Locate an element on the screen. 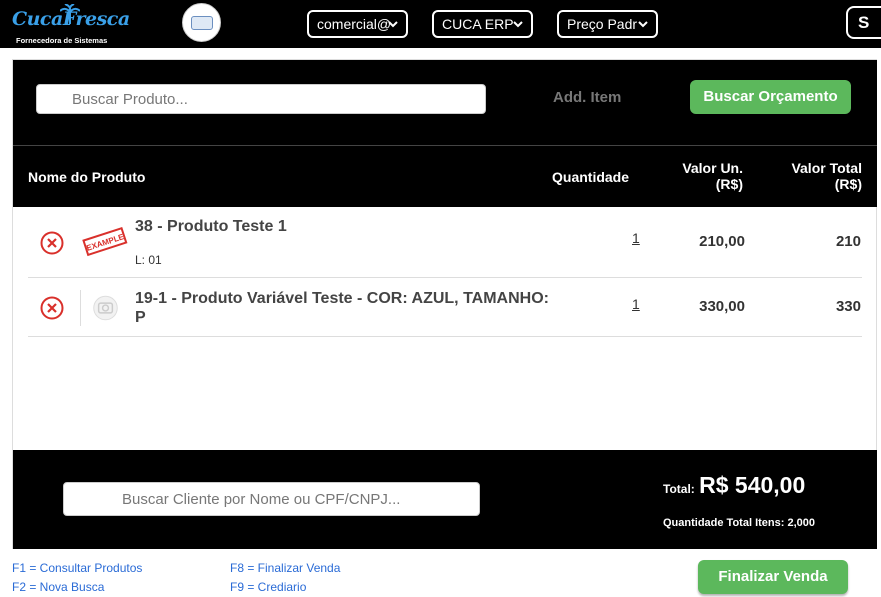 The image size is (881, 597). product-search-bar: Add. Item Buscar Orçamento is located at coordinates (445, 102).